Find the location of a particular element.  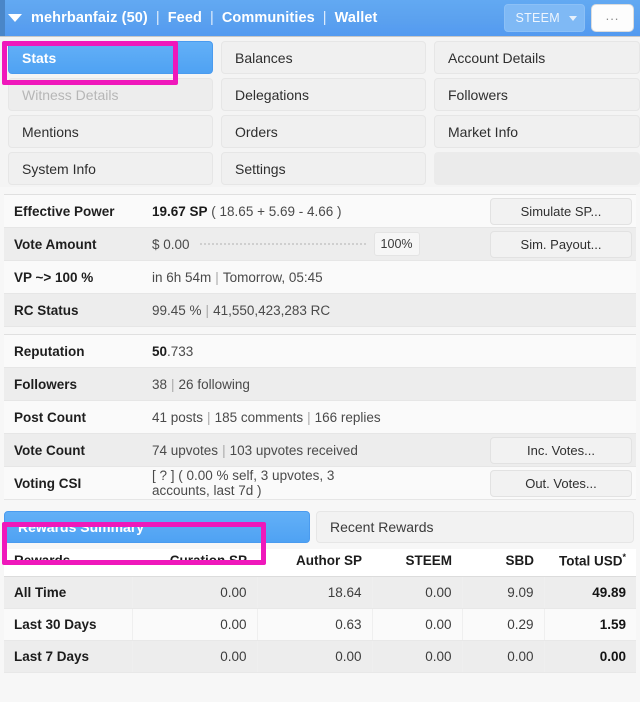

nav-item-wallet: Wallet is located at coordinates (356, 18).